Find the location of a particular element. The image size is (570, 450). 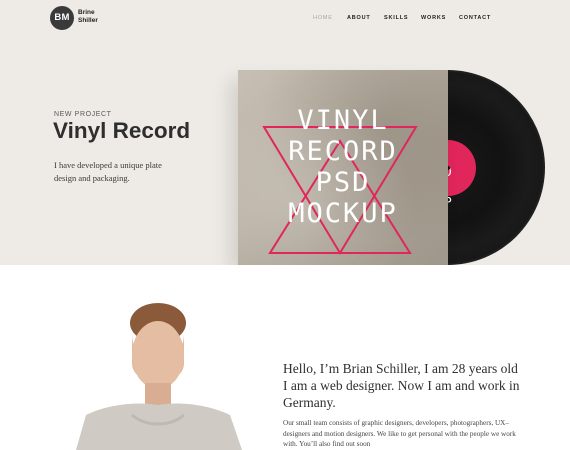

nav-home: HOME is located at coordinates (323, 18).